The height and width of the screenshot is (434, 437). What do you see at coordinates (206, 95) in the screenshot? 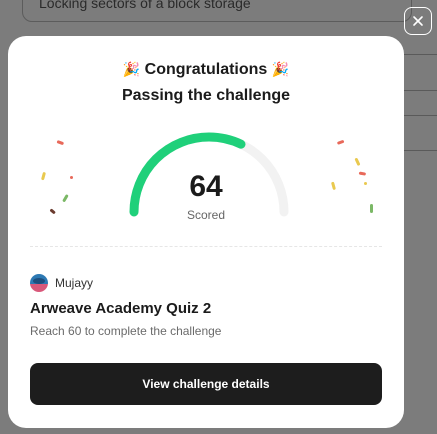
I see `modal-subtitle: Passing the challenge` at bounding box center [206, 95].